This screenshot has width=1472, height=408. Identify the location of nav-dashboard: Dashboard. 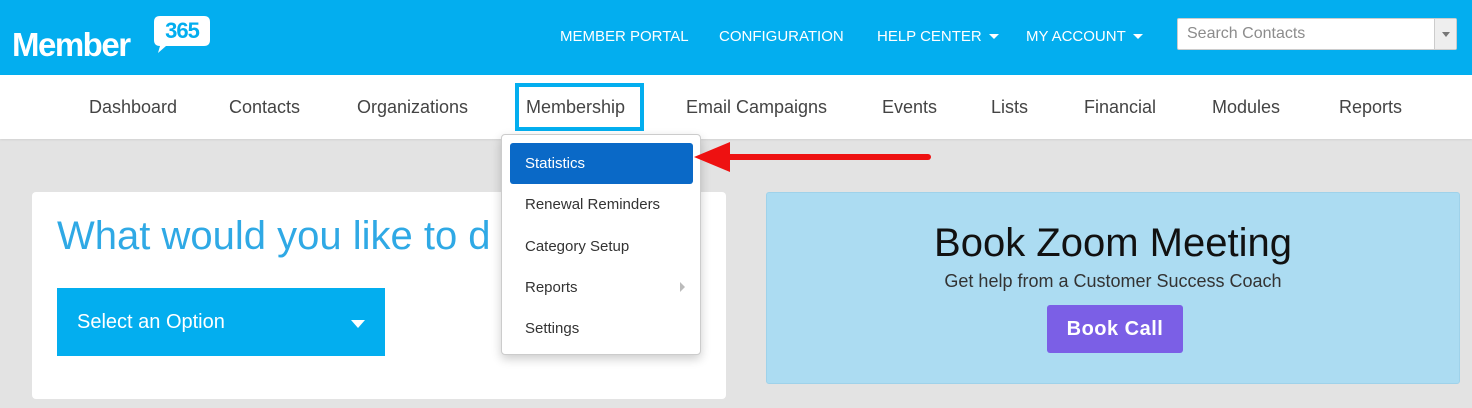
(133, 107).